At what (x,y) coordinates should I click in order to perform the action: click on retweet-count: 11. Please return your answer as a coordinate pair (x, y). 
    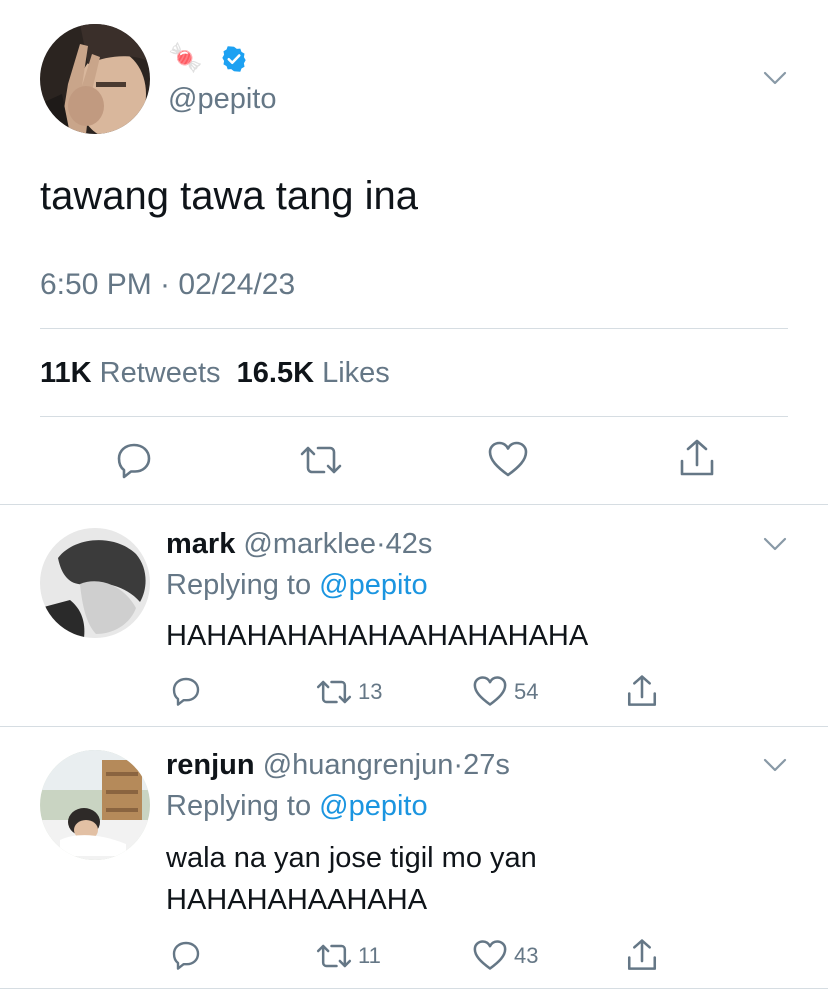
    Looking at the image, I should click on (369, 955).